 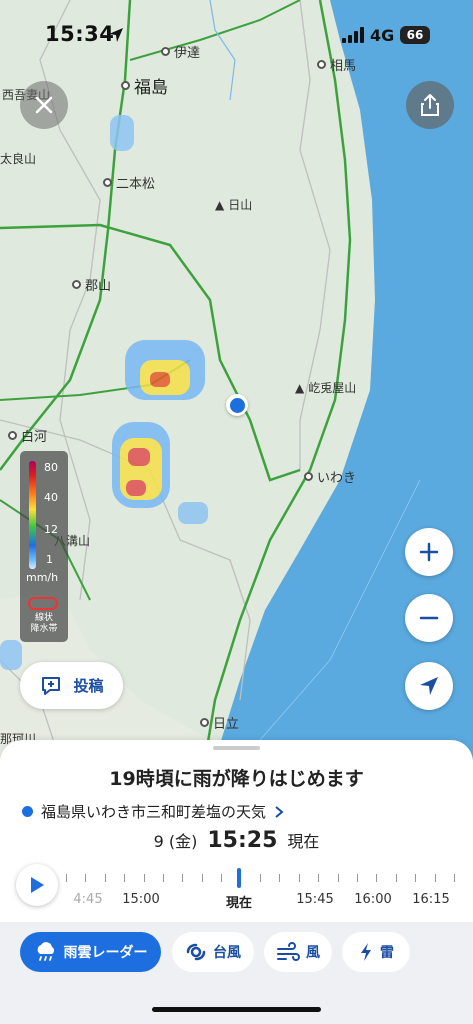 I want to click on location-arrow-icon, so click(x=116, y=35).